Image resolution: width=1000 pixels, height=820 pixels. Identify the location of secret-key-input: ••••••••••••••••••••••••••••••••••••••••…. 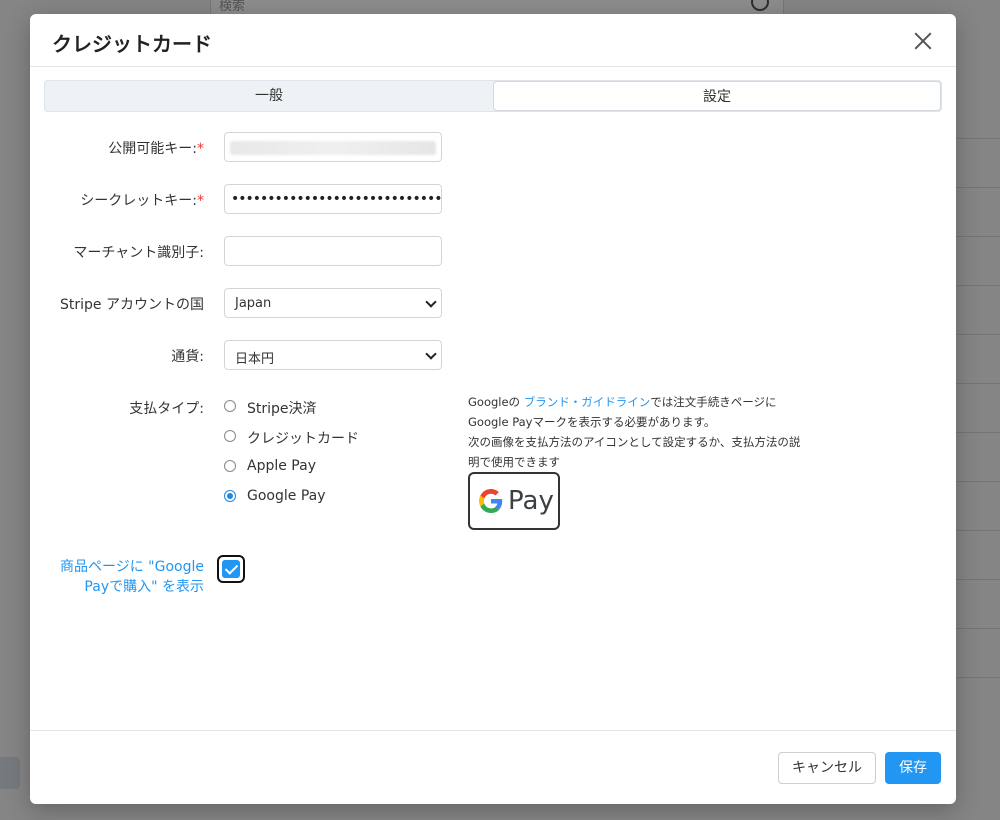
(333, 199).